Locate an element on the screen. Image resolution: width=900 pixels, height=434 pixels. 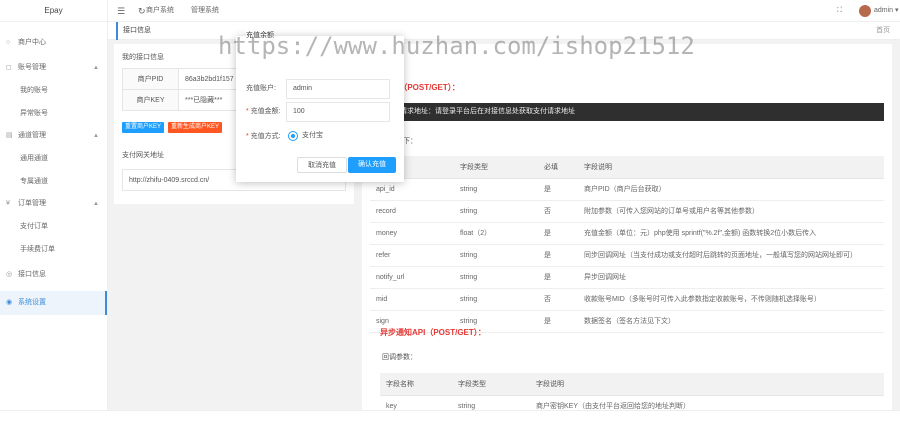
cell-field: money is located at coordinates (412, 233).